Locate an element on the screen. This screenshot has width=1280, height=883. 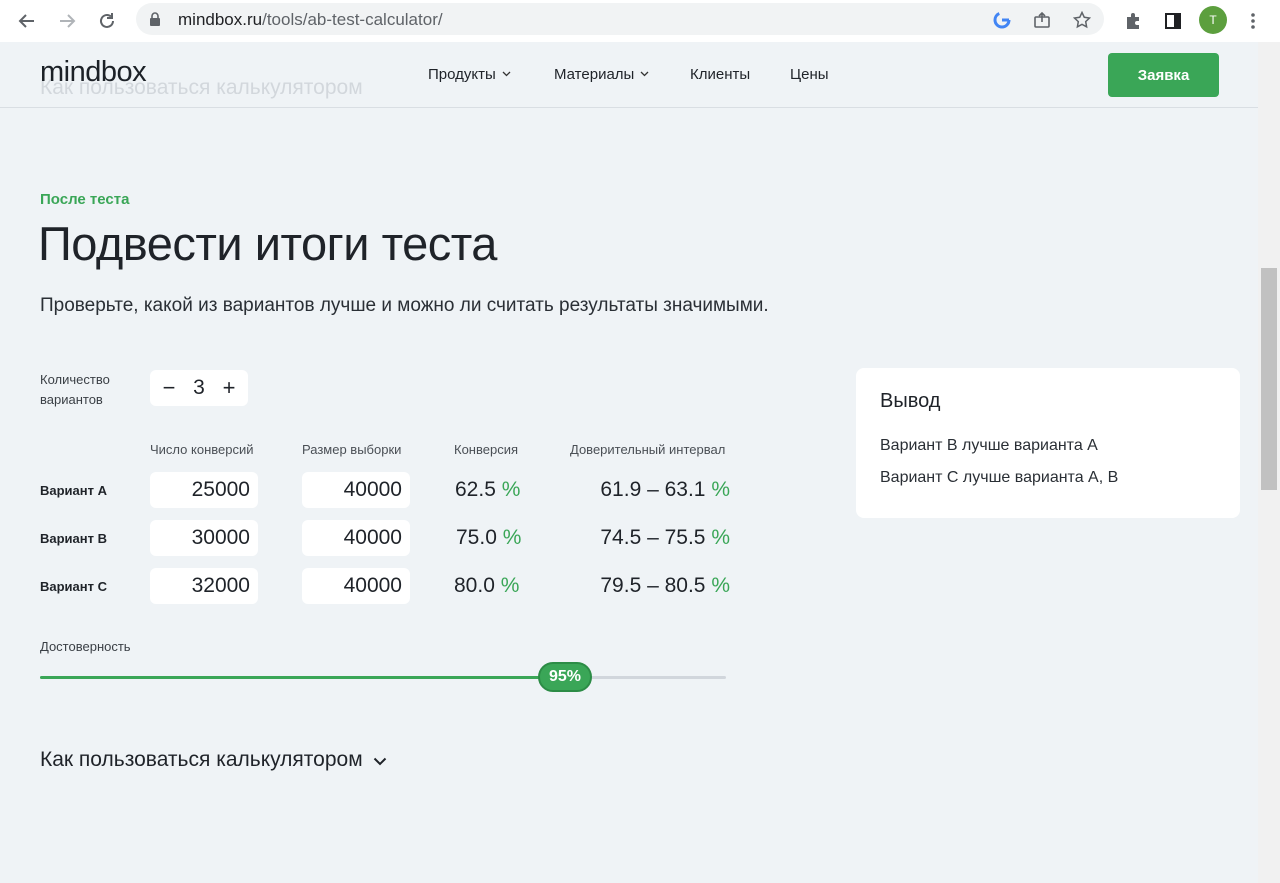
increment-button: + is located at coordinates (229, 388).